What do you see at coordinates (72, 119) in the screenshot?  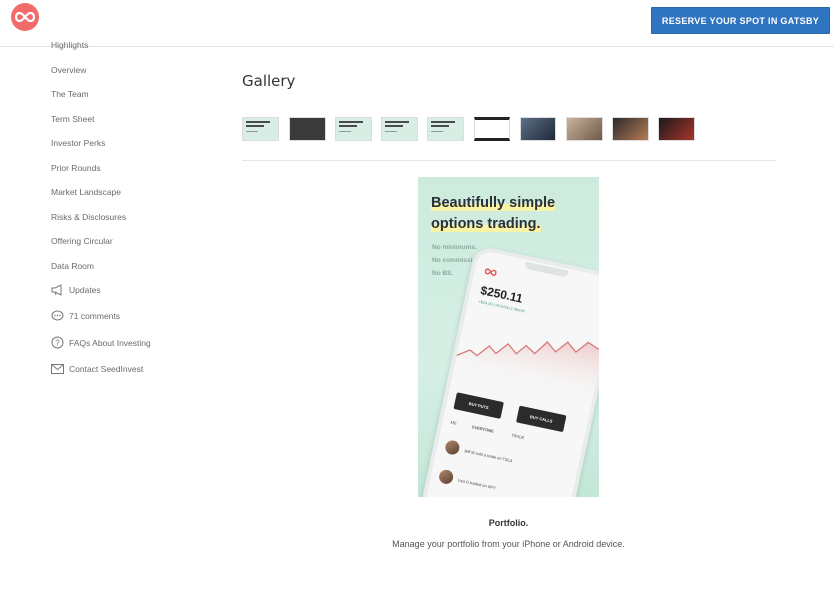 I see `sidebar-item-term-sheet: Term Sheet` at bounding box center [72, 119].